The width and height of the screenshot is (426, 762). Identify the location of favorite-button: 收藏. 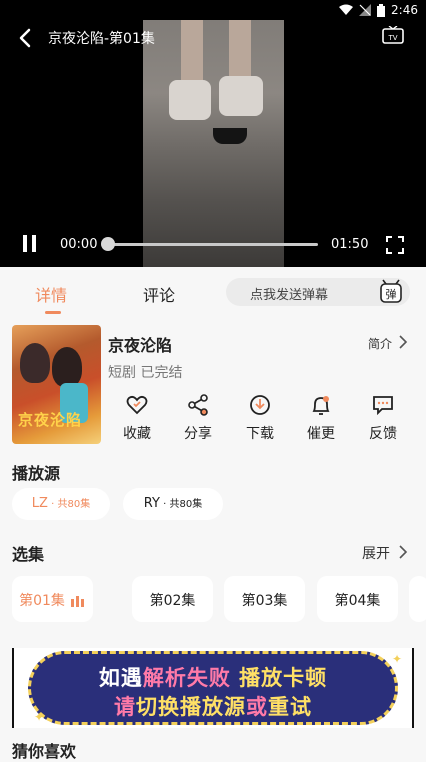
(137, 418).